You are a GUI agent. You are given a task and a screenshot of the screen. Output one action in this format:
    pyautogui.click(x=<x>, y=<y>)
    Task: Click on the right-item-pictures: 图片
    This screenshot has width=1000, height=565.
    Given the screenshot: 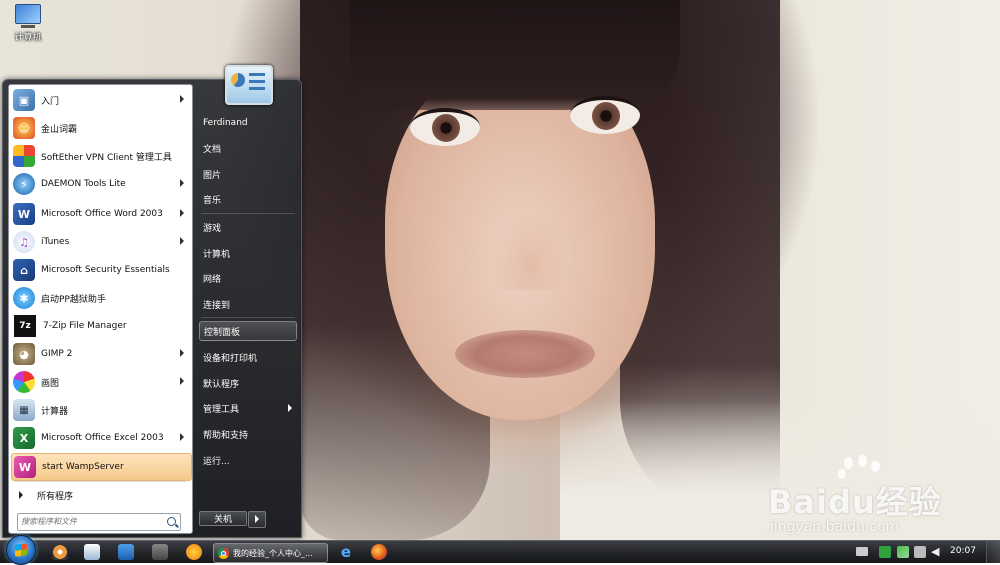 What is the action you would take?
    pyautogui.click(x=248, y=174)
    